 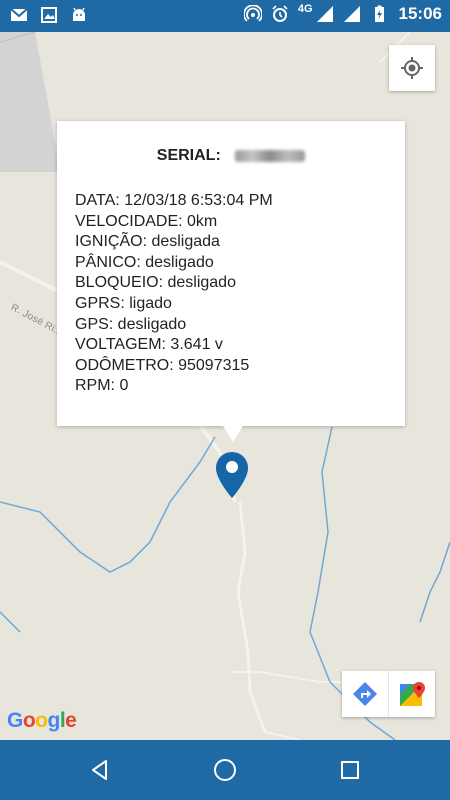 What do you see at coordinates (252, 13) in the screenshot?
I see `hotspot-icon` at bounding box center [252, 13].